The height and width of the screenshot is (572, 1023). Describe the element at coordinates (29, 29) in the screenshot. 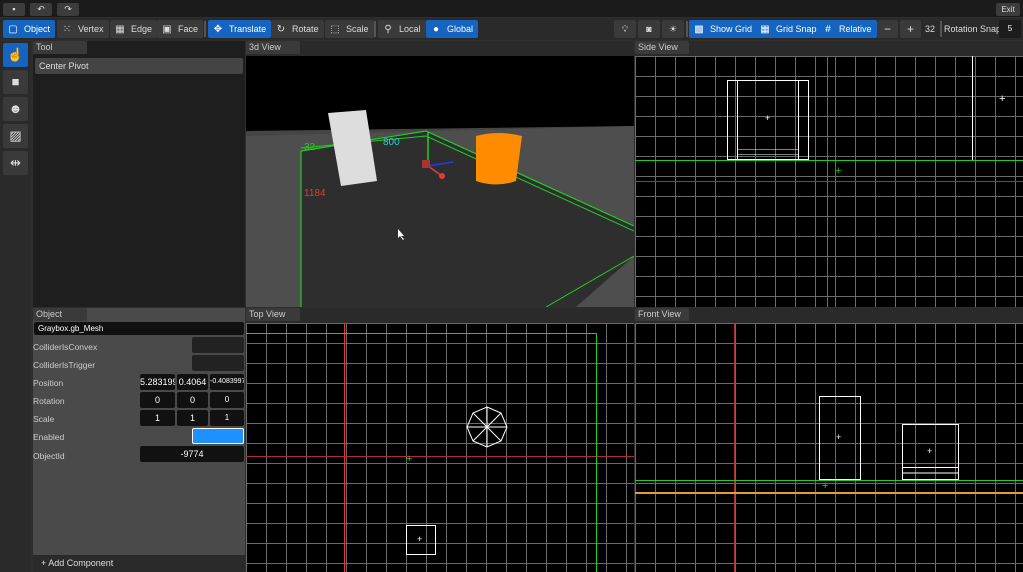

I see `mode-object-button: ▢ Object` at that location.